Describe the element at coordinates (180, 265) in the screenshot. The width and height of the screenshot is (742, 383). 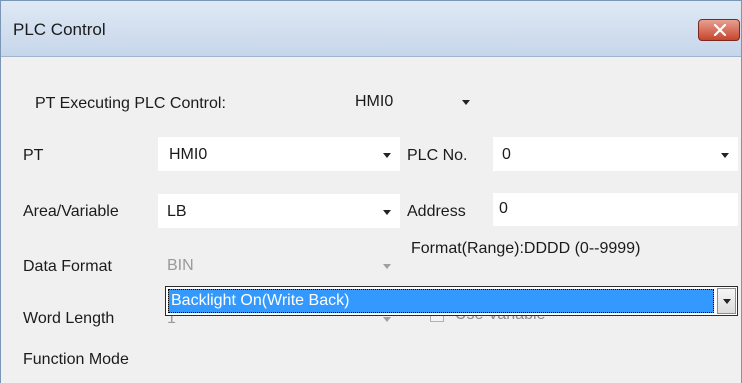
I see `data-format-value: BIN` at that location.